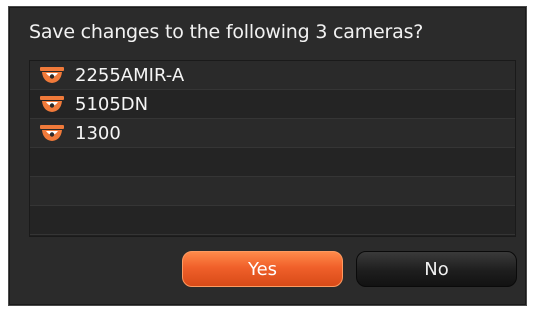  Describe the element at coordinates (272, 75) in the screenshot. I see `list-item: 2255AMIR-A` at that location.